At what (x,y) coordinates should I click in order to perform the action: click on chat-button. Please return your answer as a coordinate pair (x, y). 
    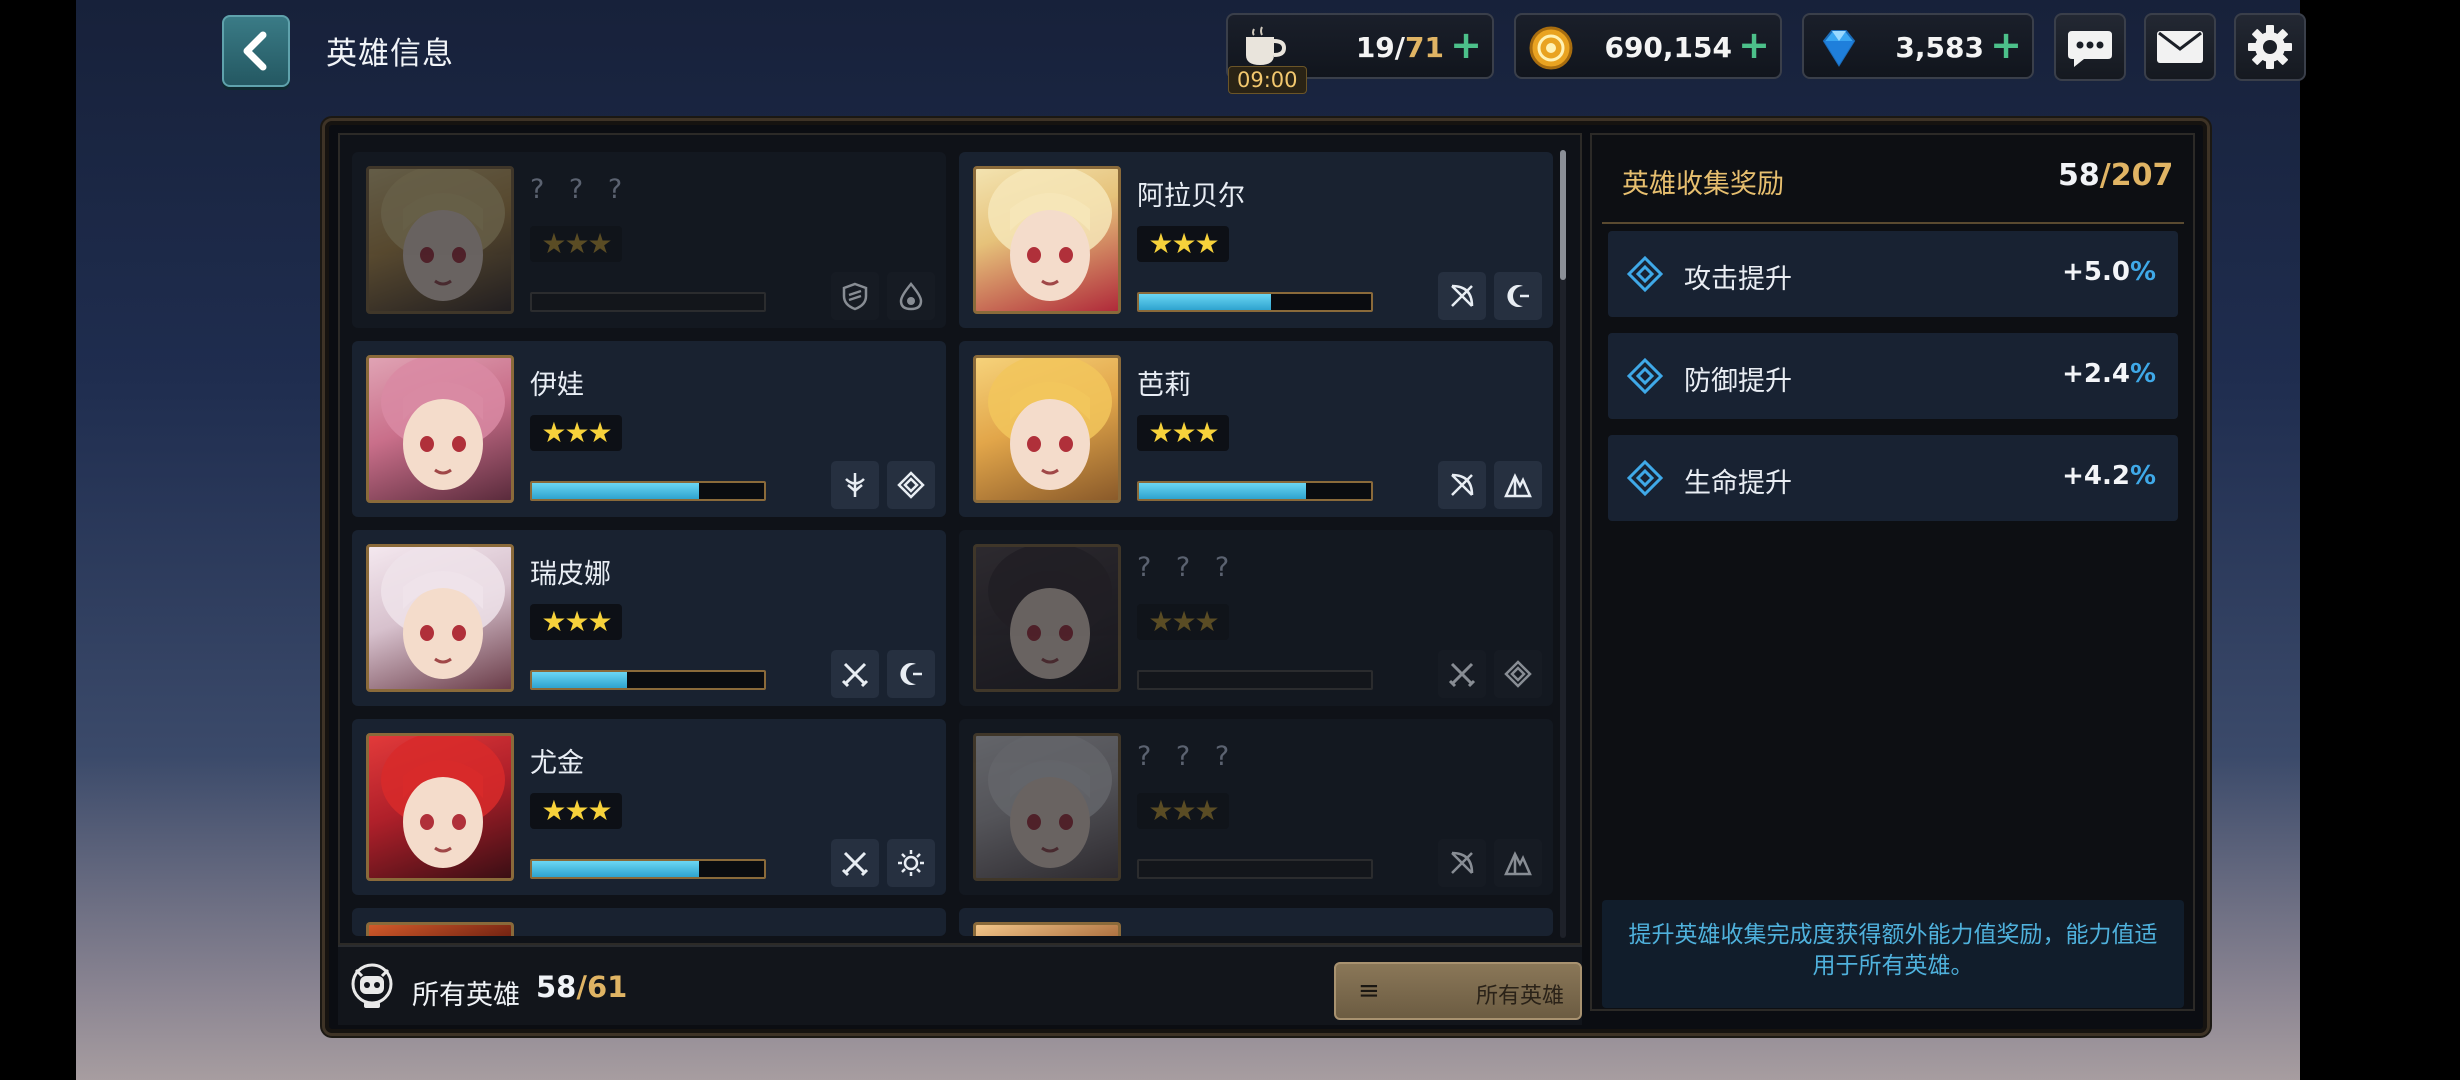
    Looking at the image, I should click on (2090, 47).